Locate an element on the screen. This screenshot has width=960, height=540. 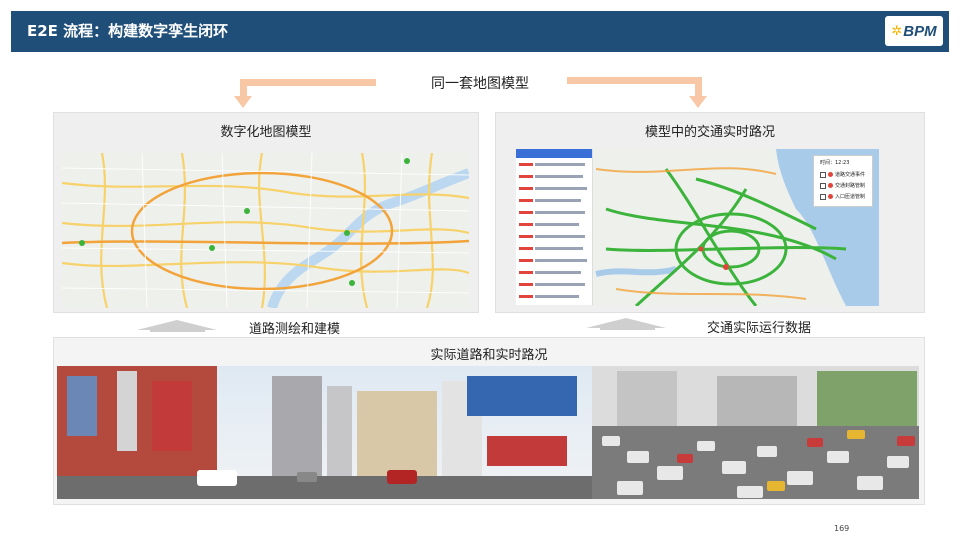
right-orange-arrow-stem is located at coordinates (698, 87).